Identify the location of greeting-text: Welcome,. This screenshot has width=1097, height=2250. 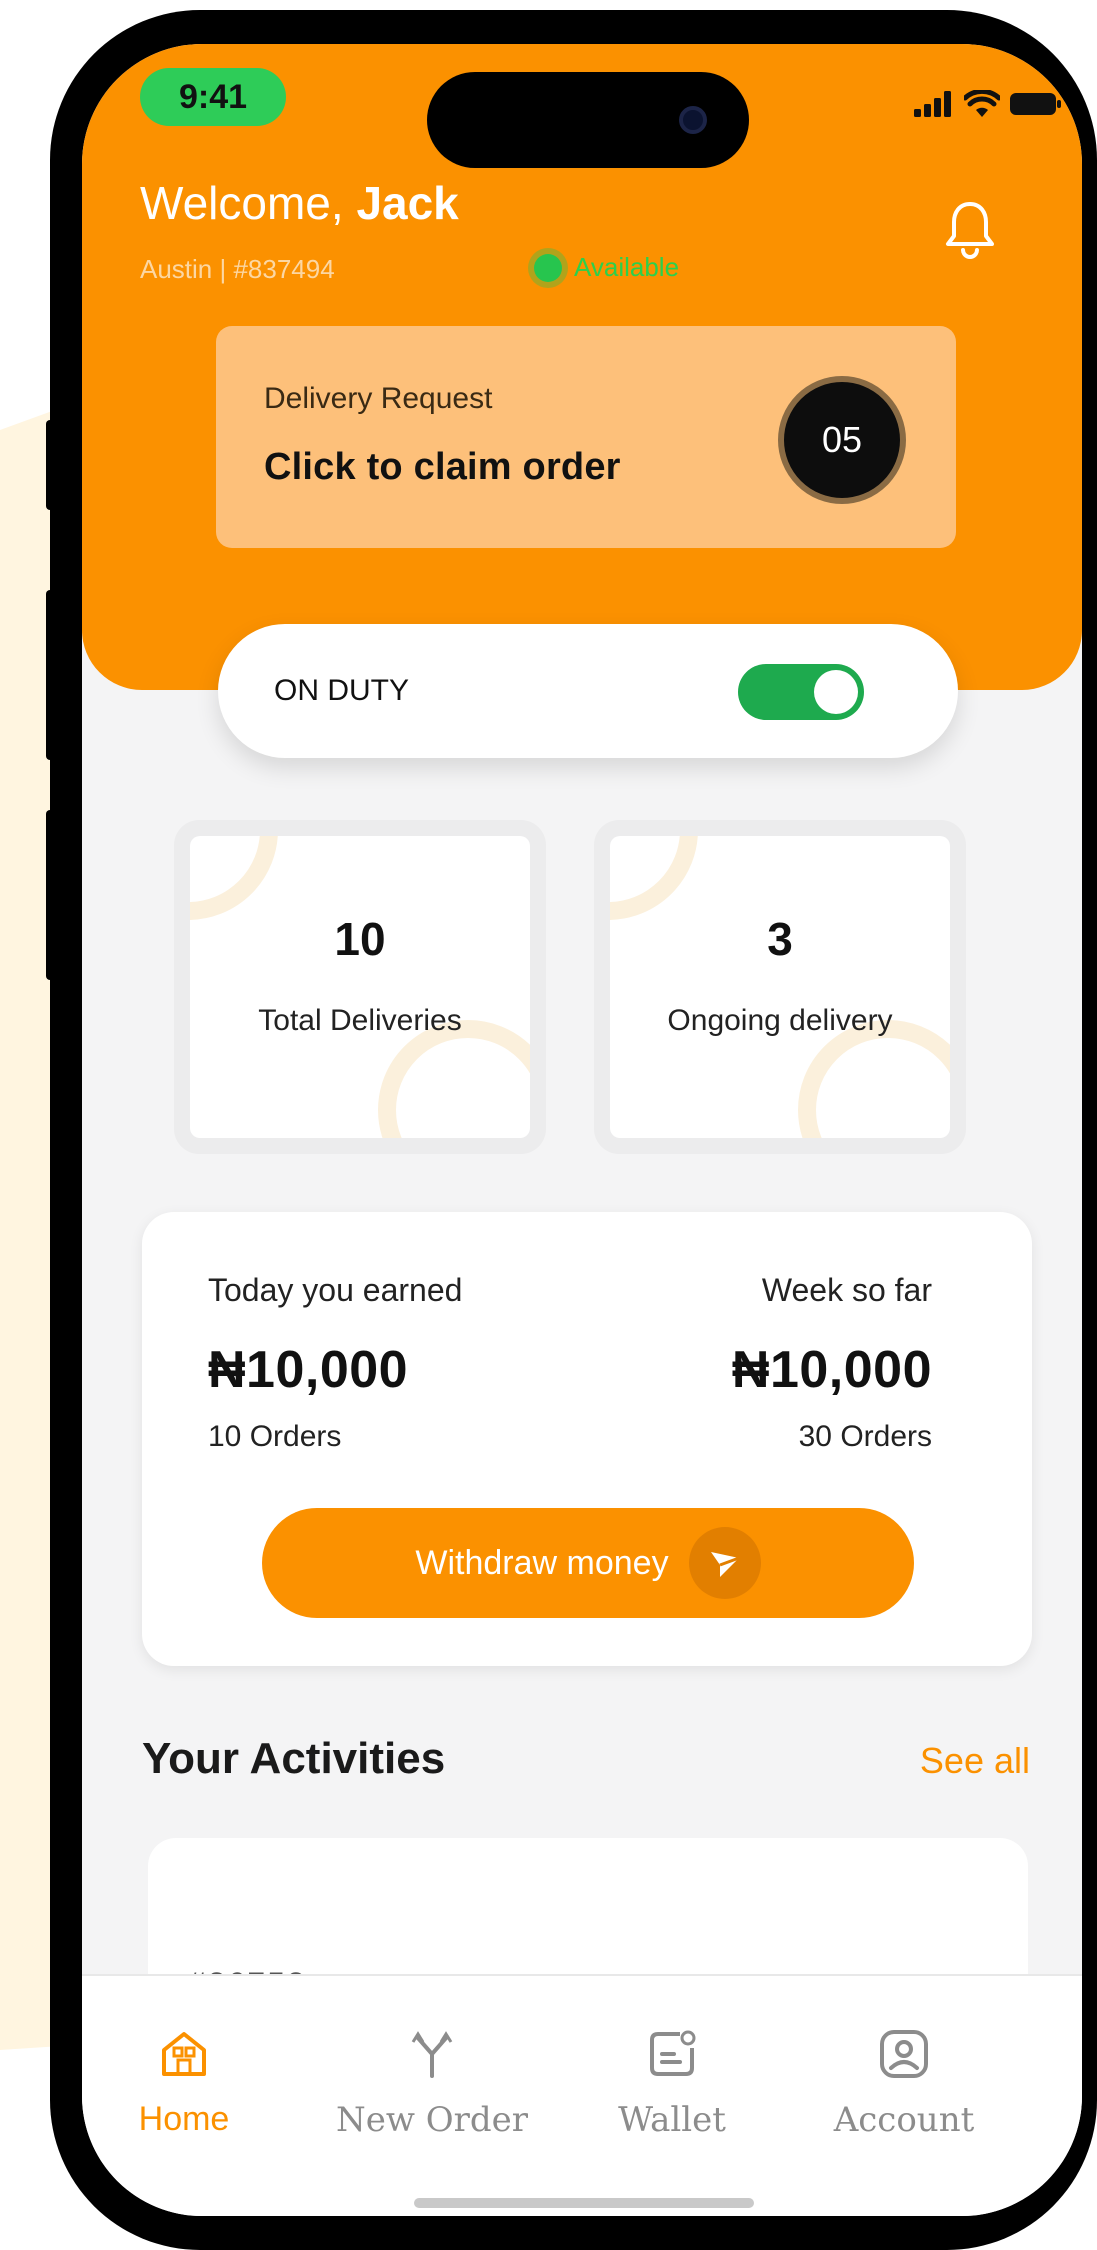
(242, 203).